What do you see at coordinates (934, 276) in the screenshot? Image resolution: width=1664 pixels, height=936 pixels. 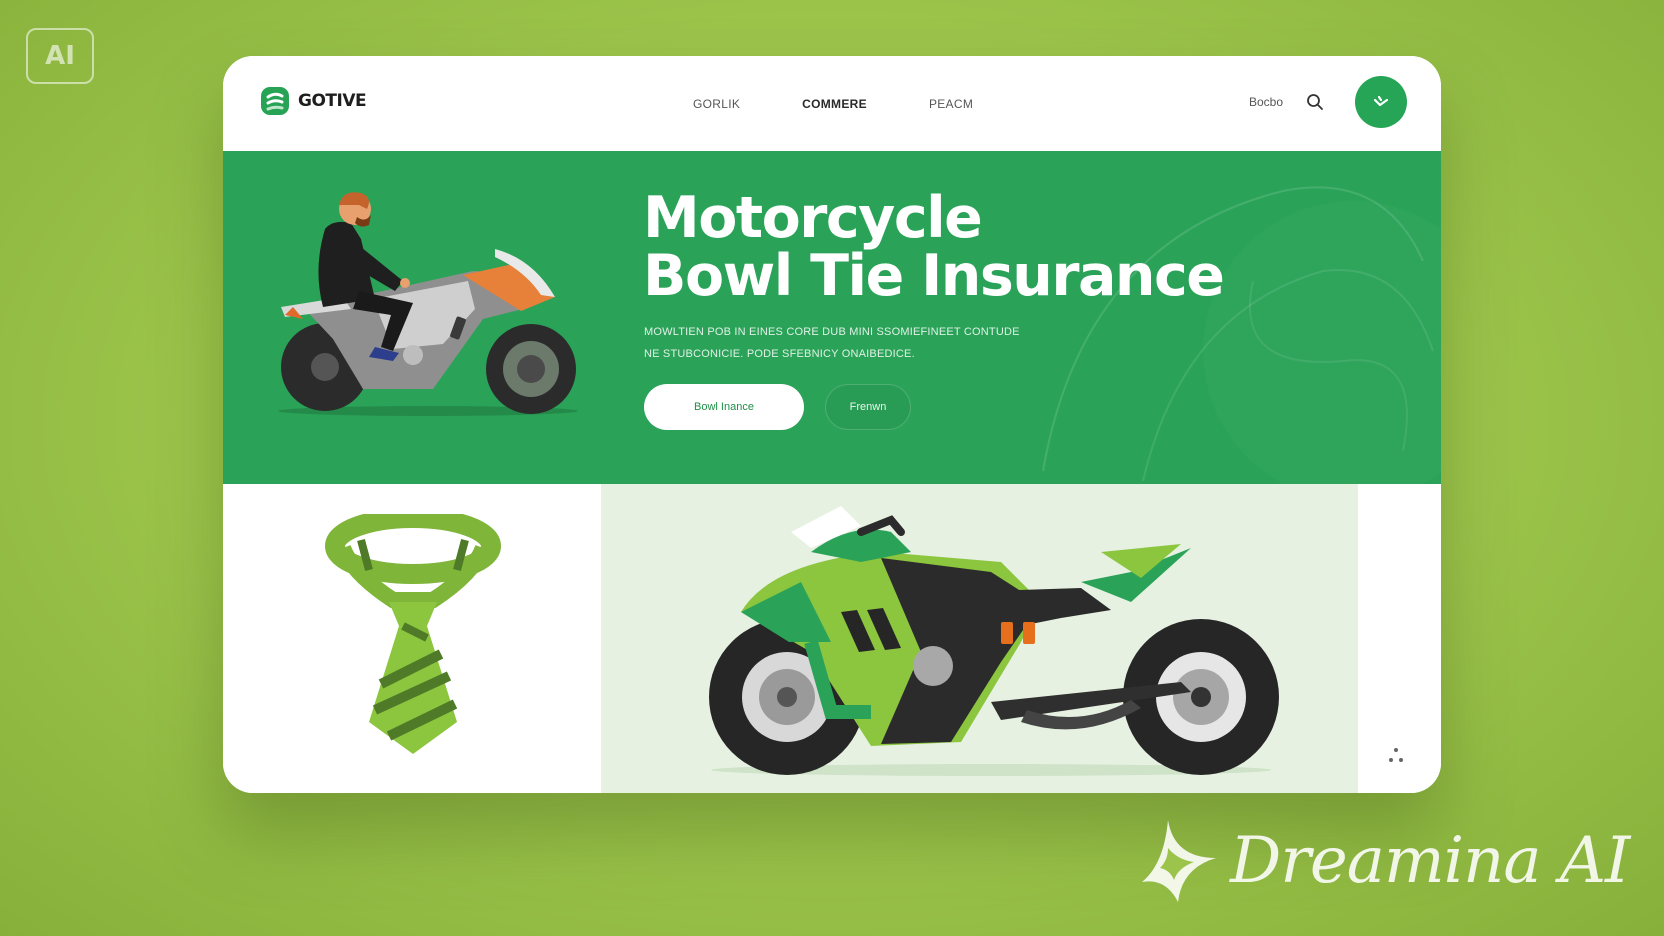 I see `hero-title-line-2: Bowl Tie Insurance` at bounding box center [934, 276].